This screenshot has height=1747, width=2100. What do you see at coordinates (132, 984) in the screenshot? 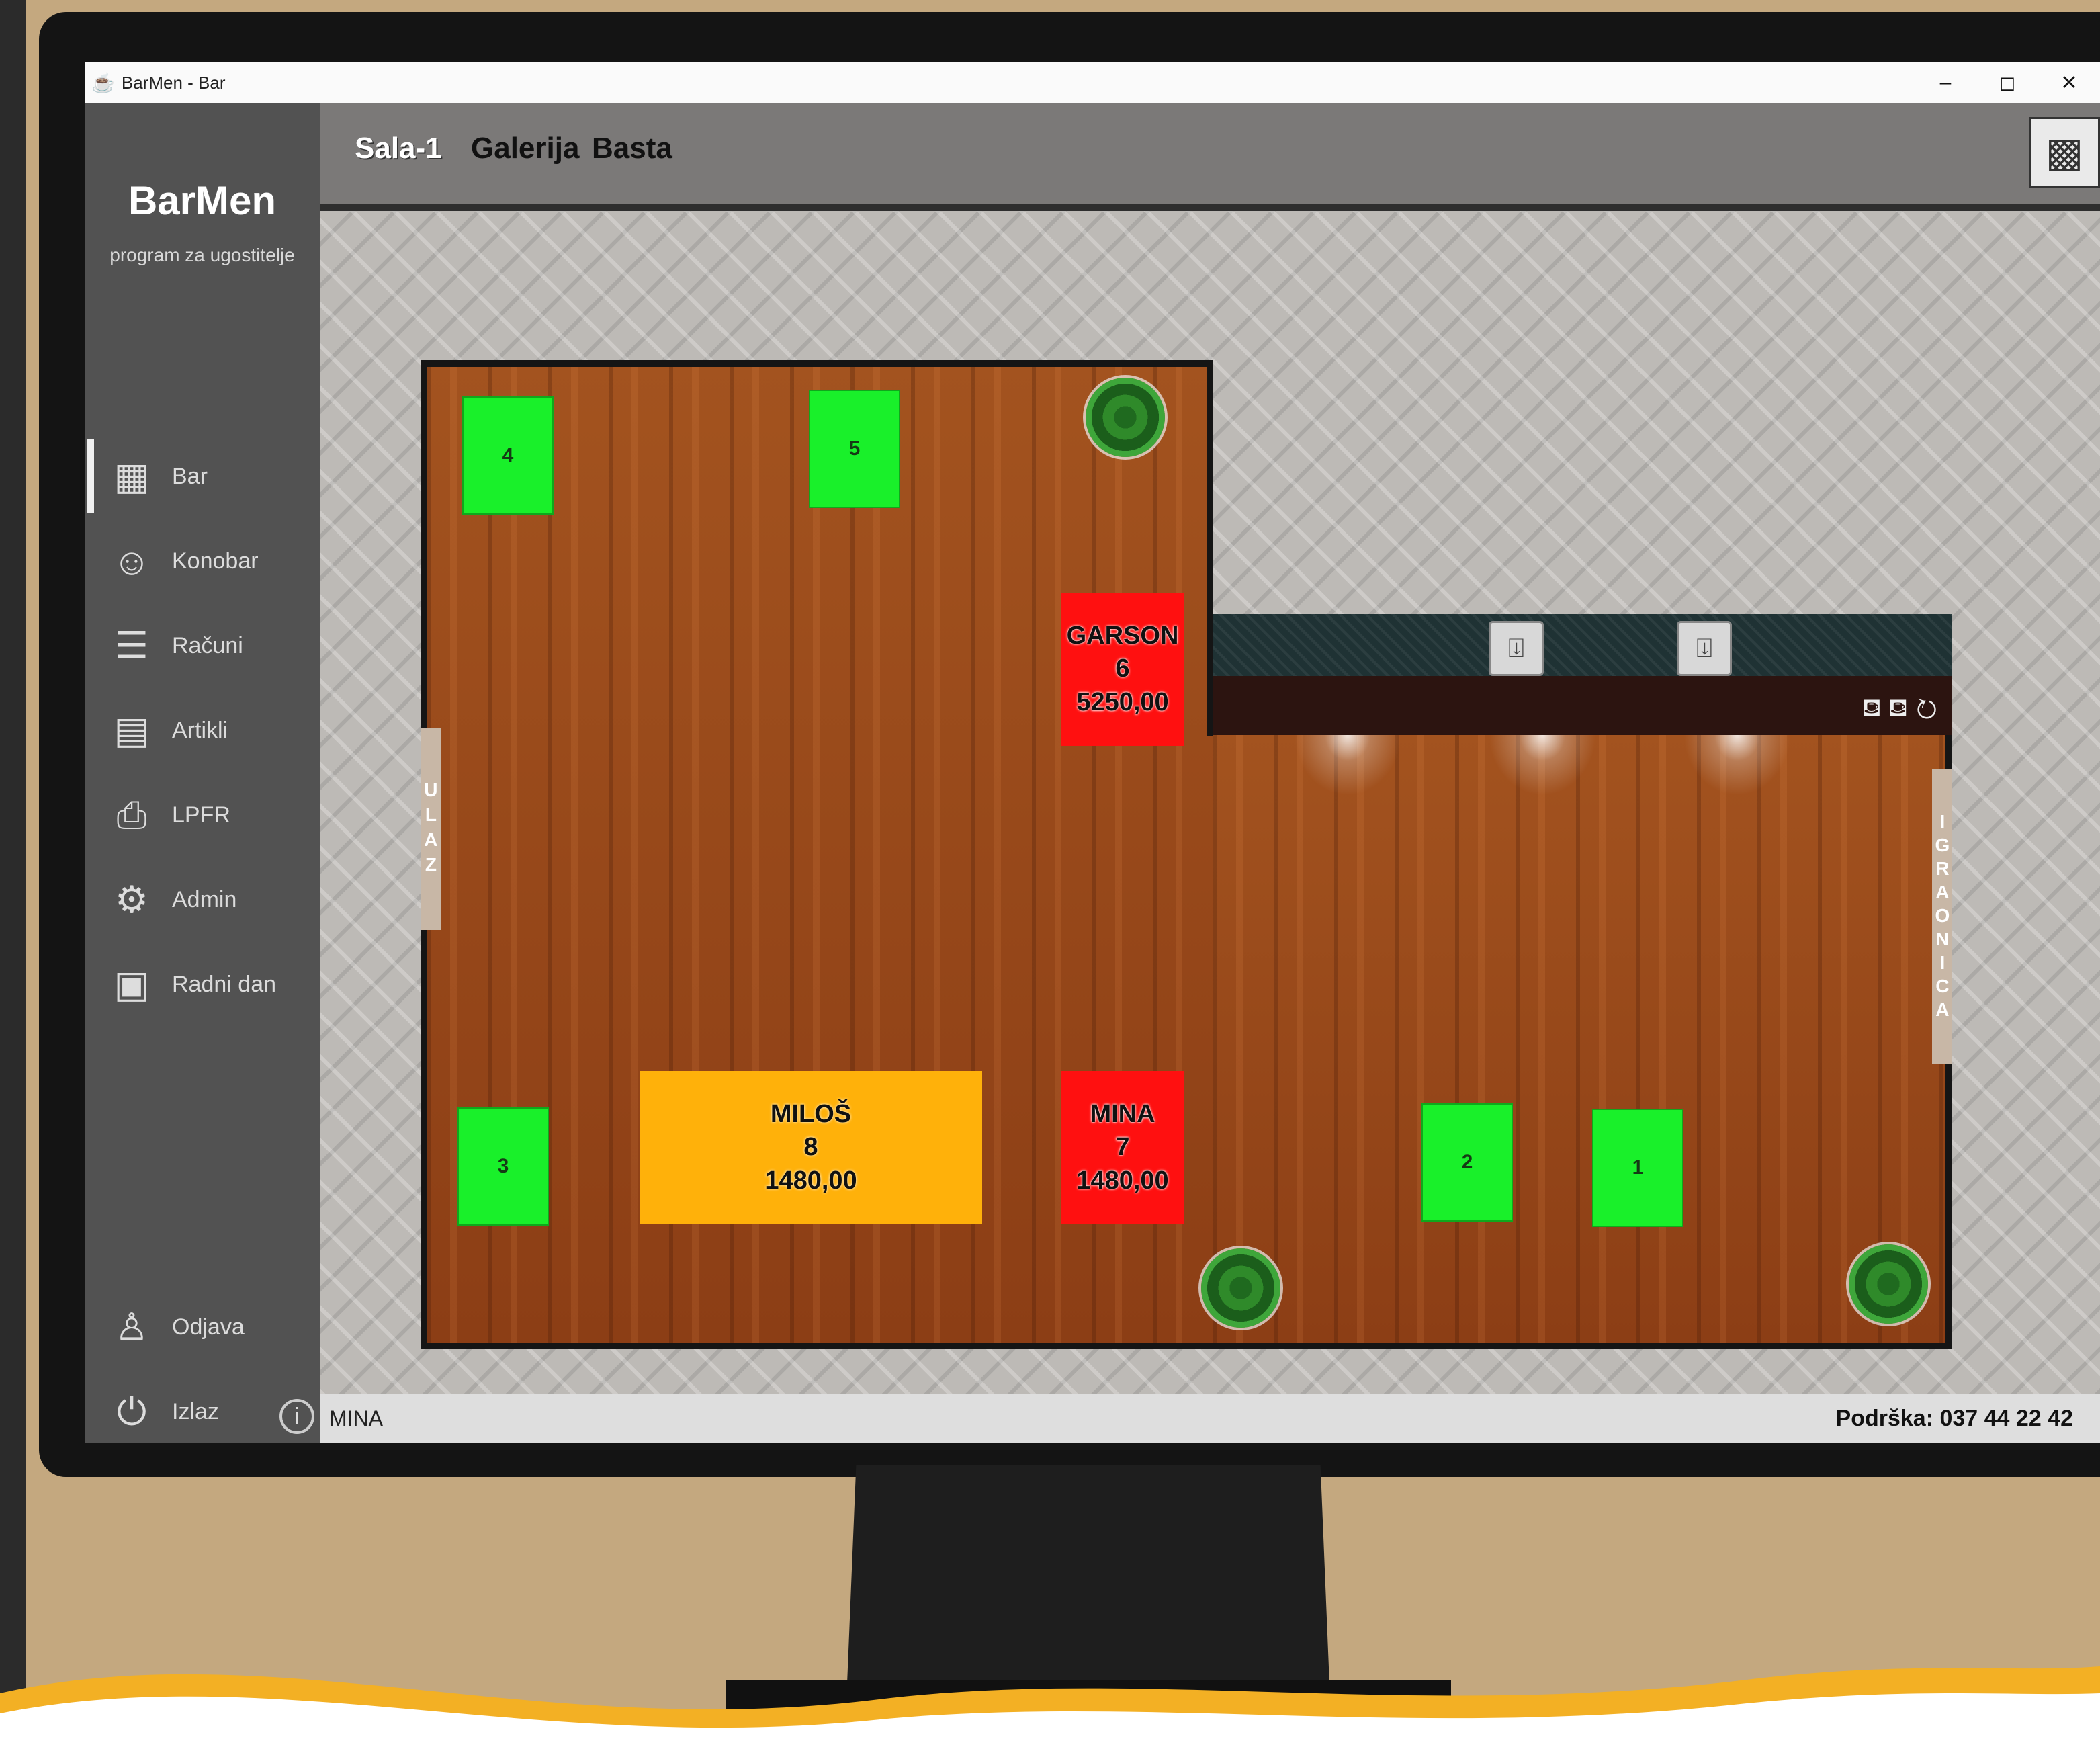
I see `calendar-icon: ▣` at bounding box center [132, 984].